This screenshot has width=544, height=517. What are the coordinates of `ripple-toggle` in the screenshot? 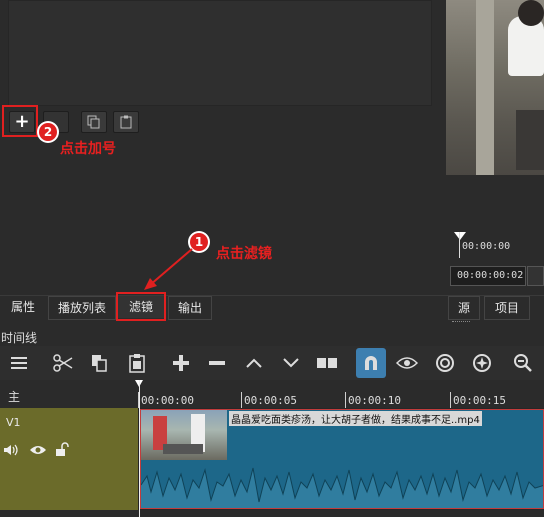 It's located at (445, 363).